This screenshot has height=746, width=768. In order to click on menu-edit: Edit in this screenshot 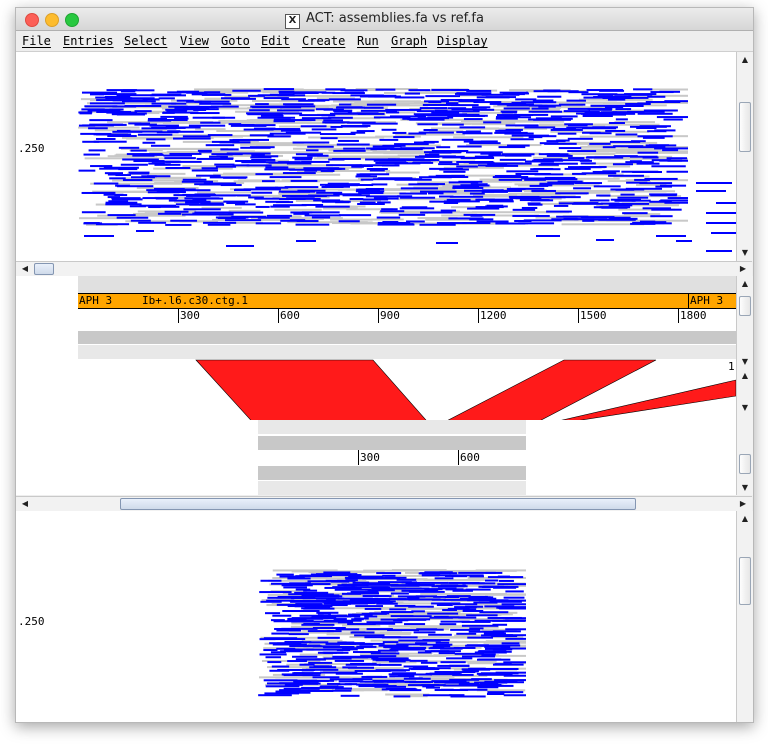, I will do `click(275, 41)`.